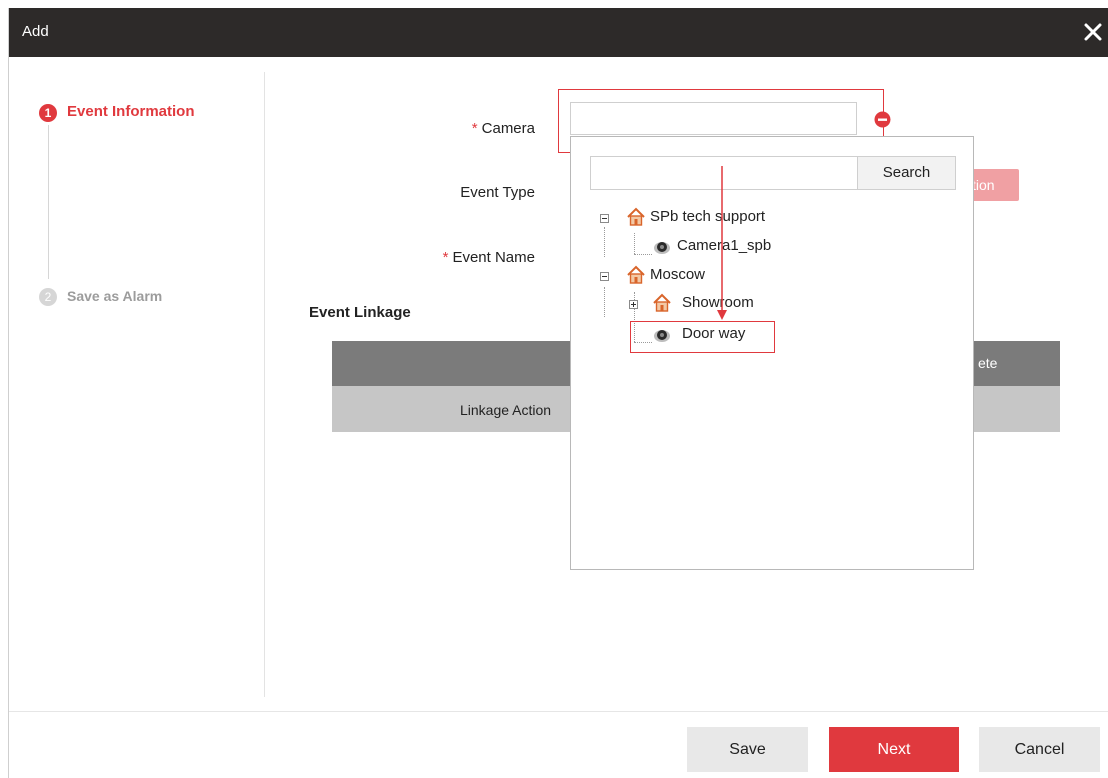 The height and width of the screenshot is (778, 1108). I want to click on save-button: Save, so click(747, 749).